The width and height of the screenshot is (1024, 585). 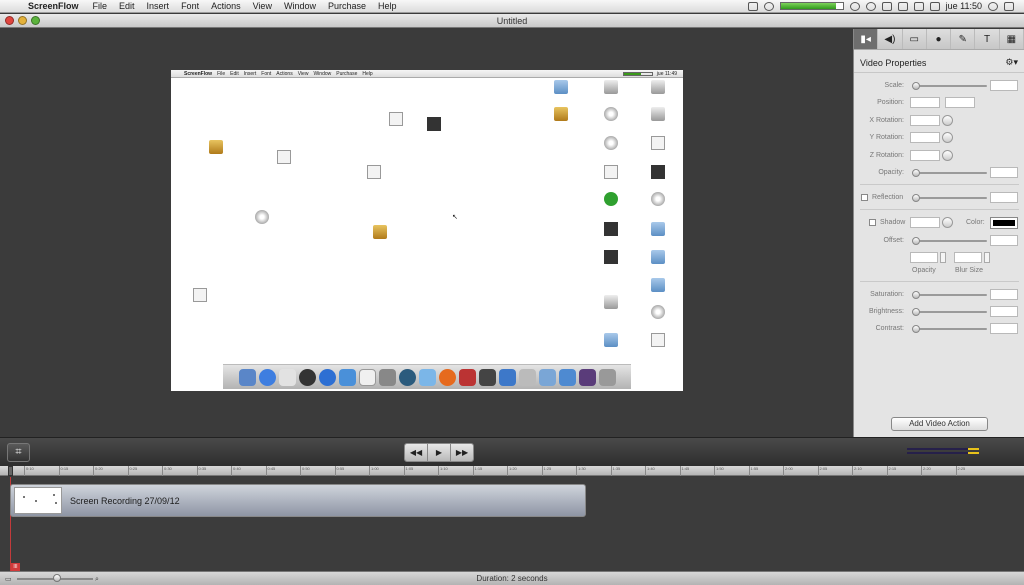 What do you see at coordinates (752, 6) in the screenshot?
I see `camera-status-icon` at bounding box center [752, 6].